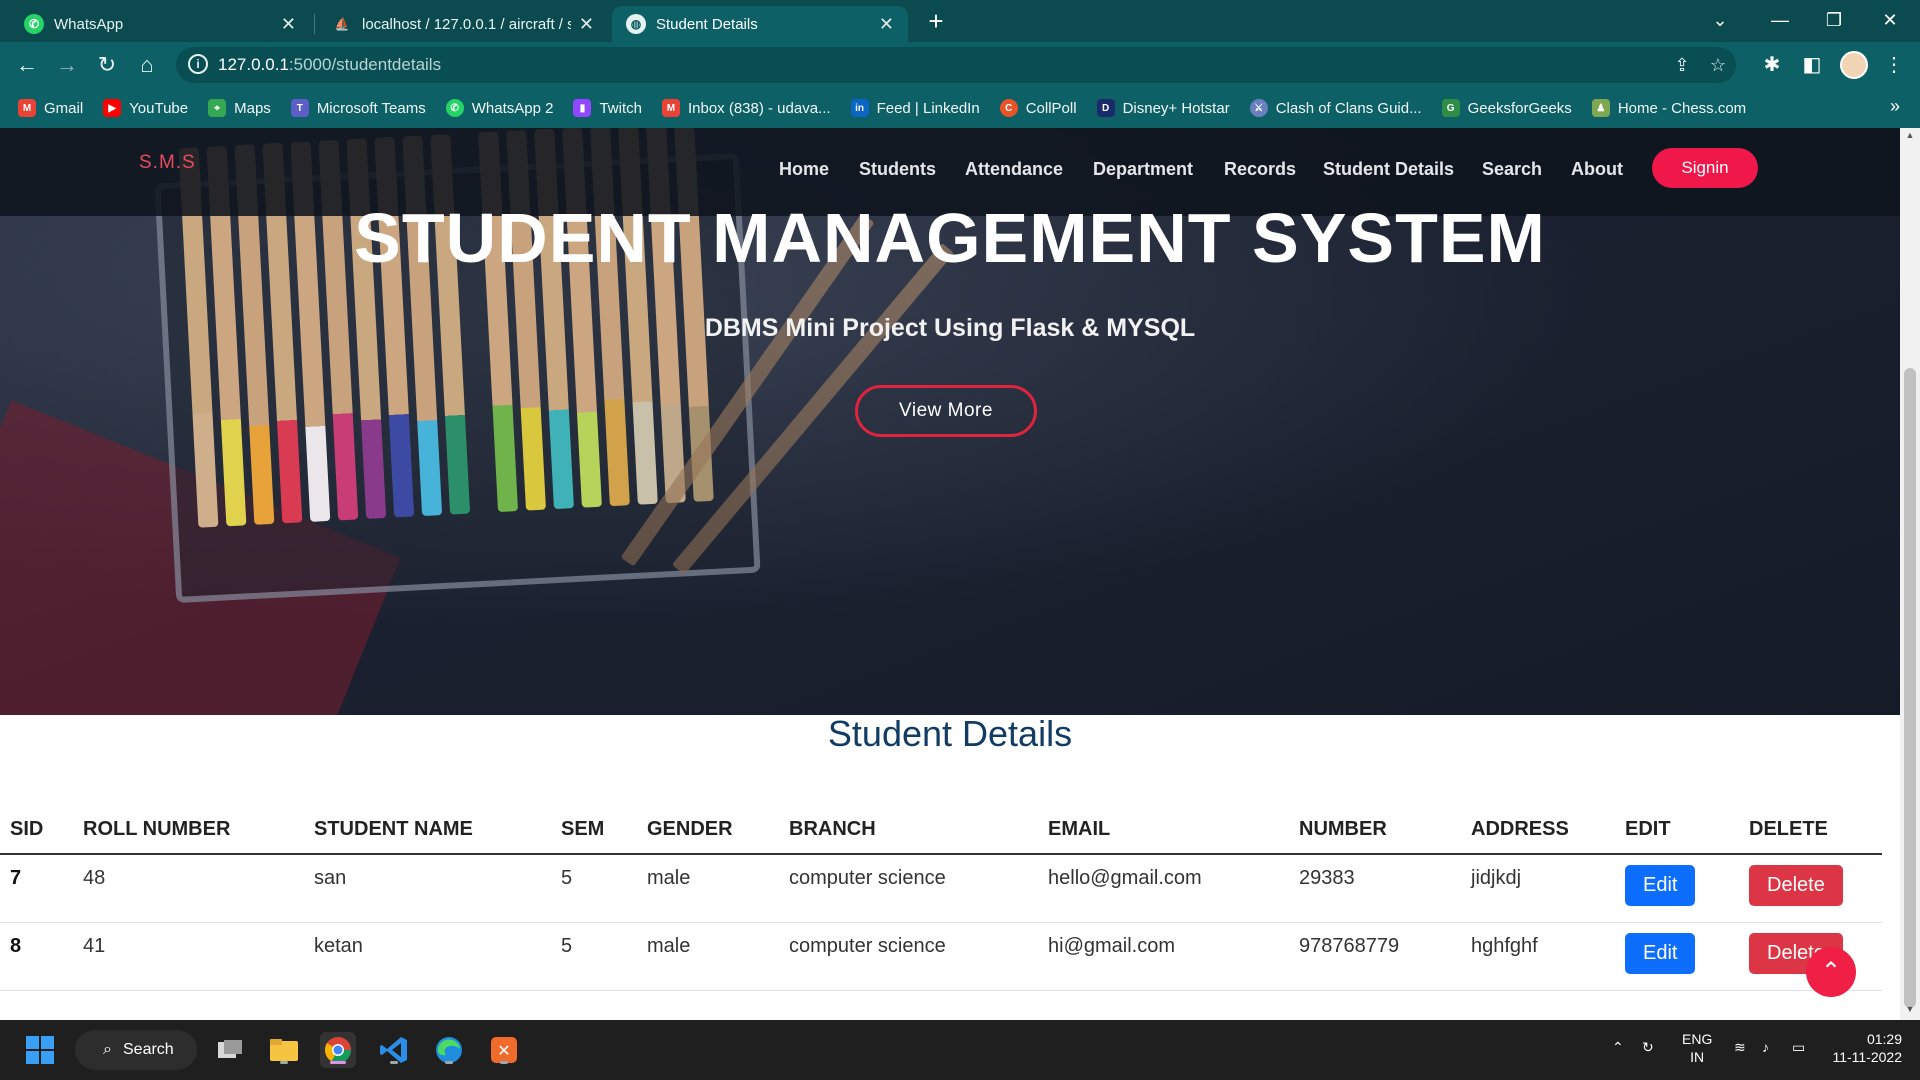 The height and width of the screenshot is (1080, 1920). Describe the element at coordinates (1705, 168) in the screenshot. I see `signin-button: Signin` at that location.